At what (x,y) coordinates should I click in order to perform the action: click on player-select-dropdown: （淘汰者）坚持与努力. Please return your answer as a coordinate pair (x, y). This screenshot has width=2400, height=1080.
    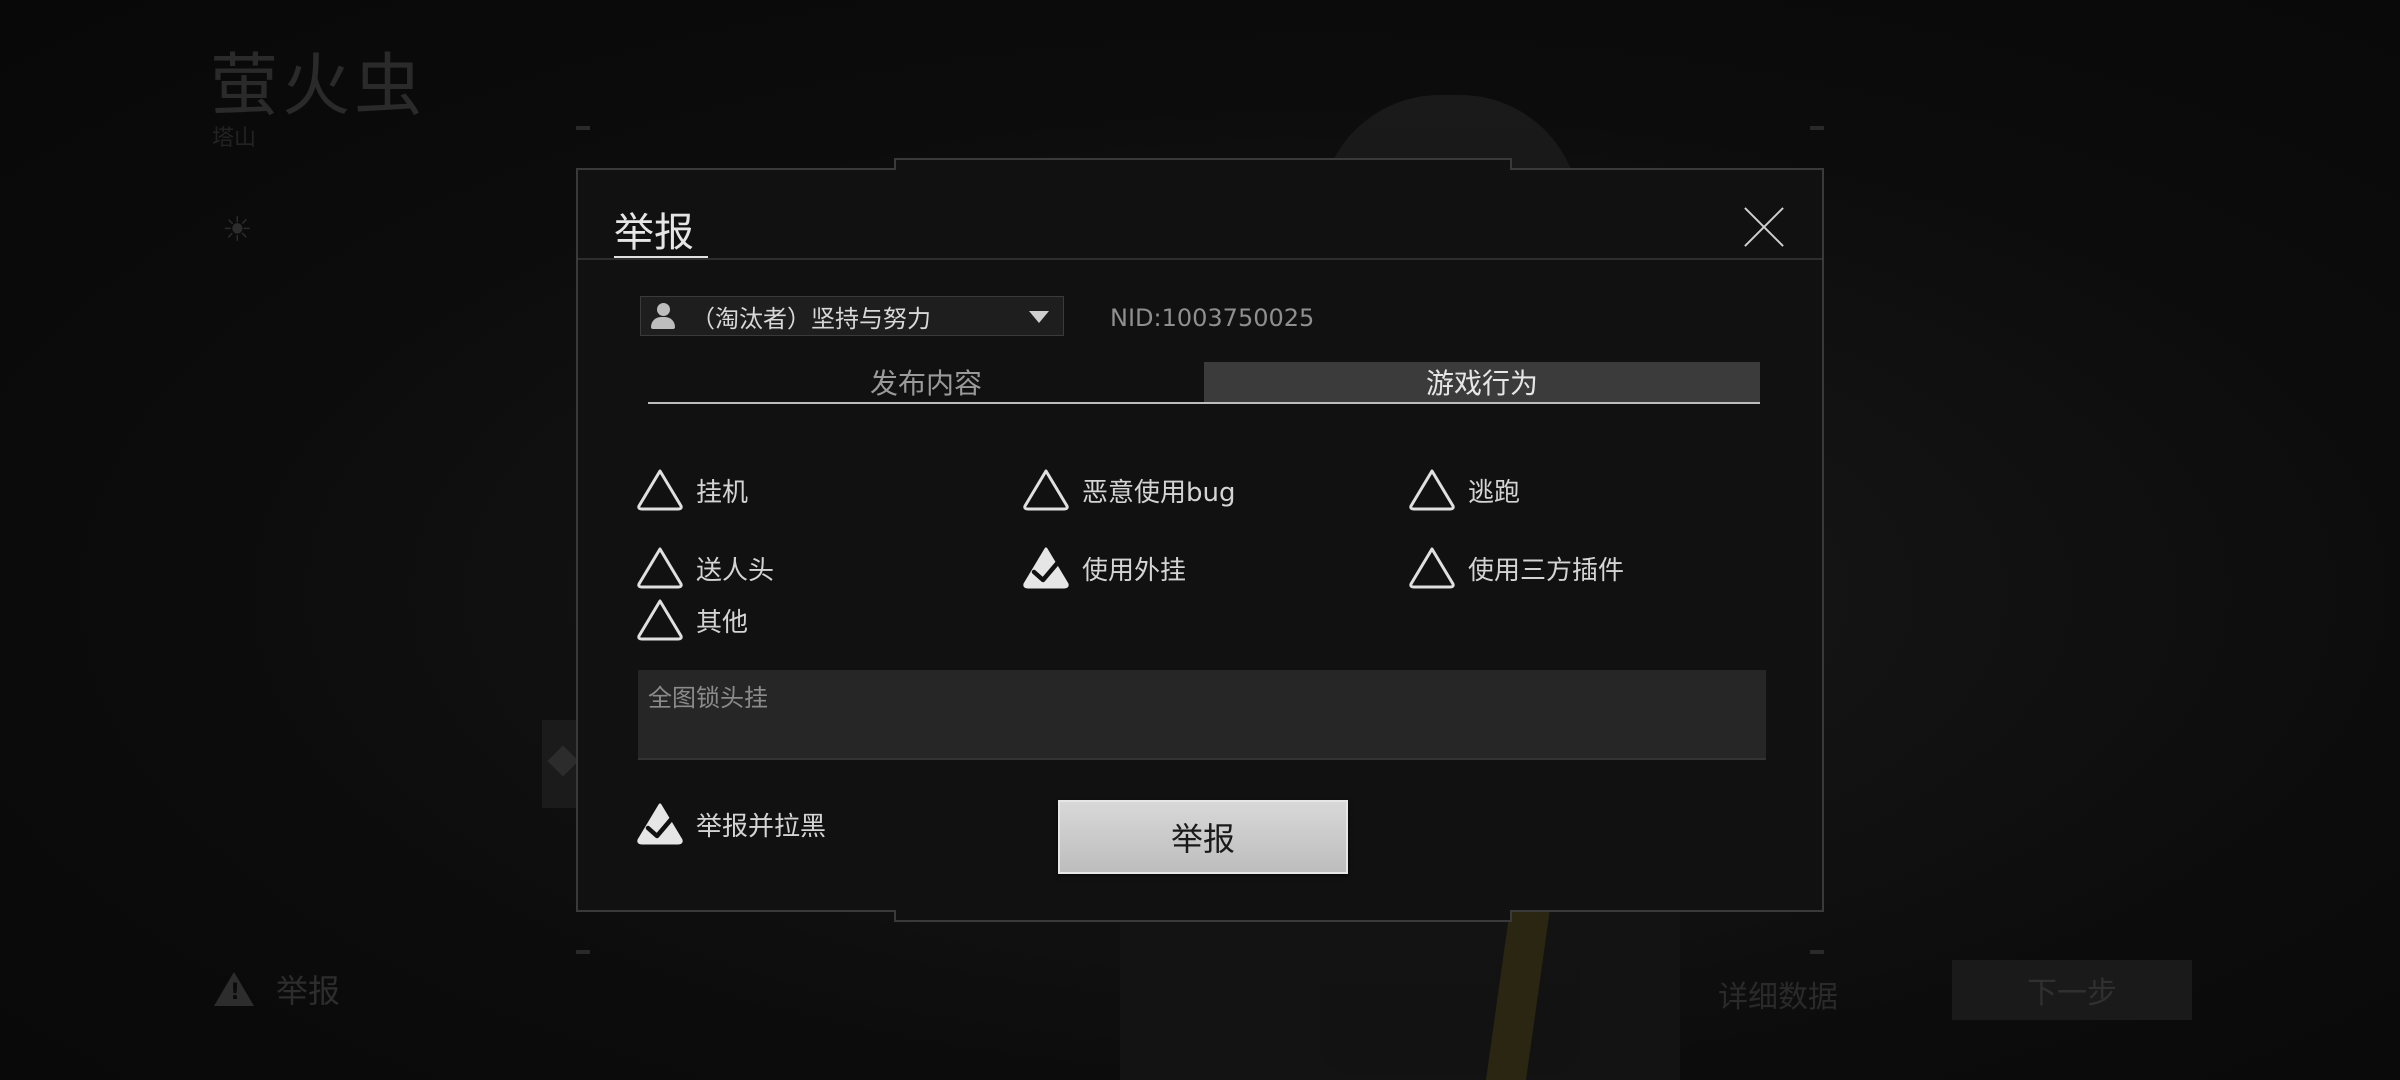
    Looking at the image, I should click on (852, 316).